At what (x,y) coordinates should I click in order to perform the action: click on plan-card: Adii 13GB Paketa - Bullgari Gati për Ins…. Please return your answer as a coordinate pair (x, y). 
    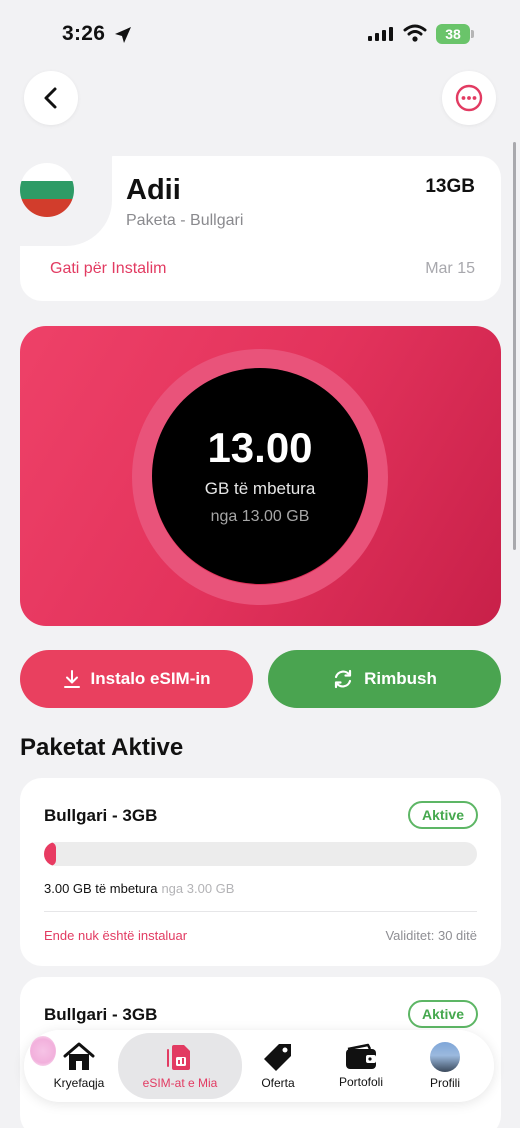
    Looking at the image, I should click on (250, 223).